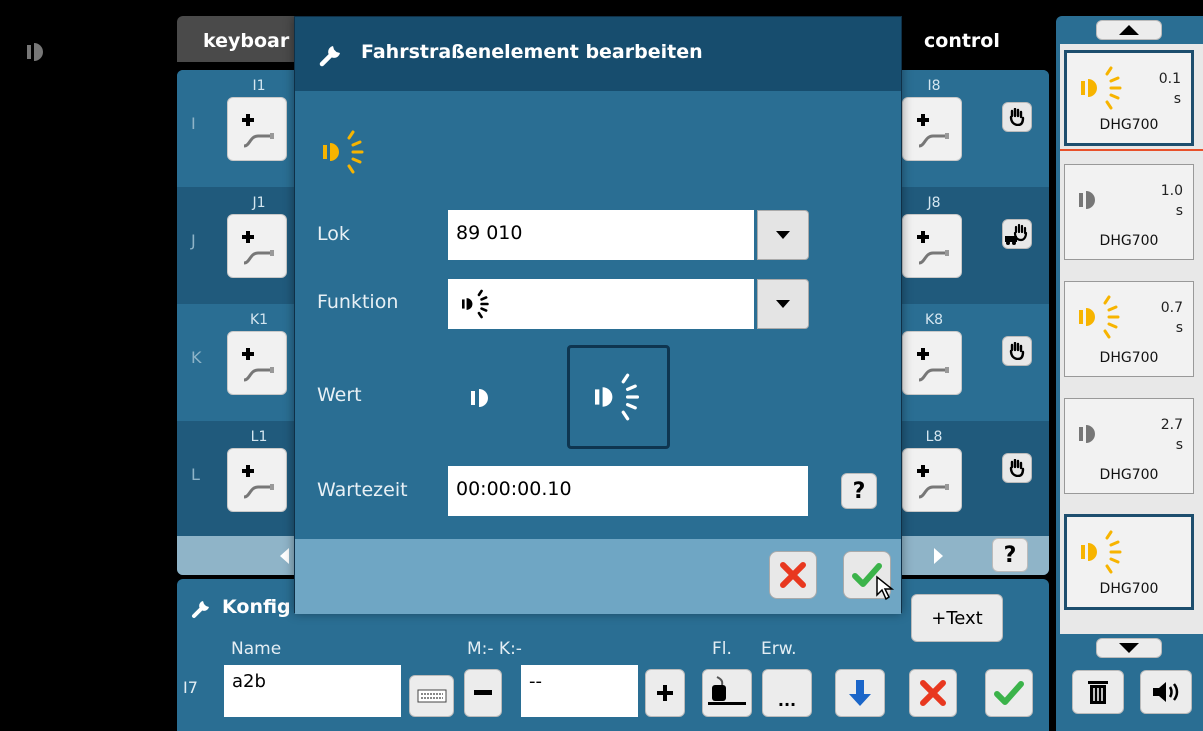 The width and height of the screenshot is (1203, 731). Describe the element at coordinates (1129, 329) in the screenshot. I see `sequence-item: 0.7 s DHG700` at that location.